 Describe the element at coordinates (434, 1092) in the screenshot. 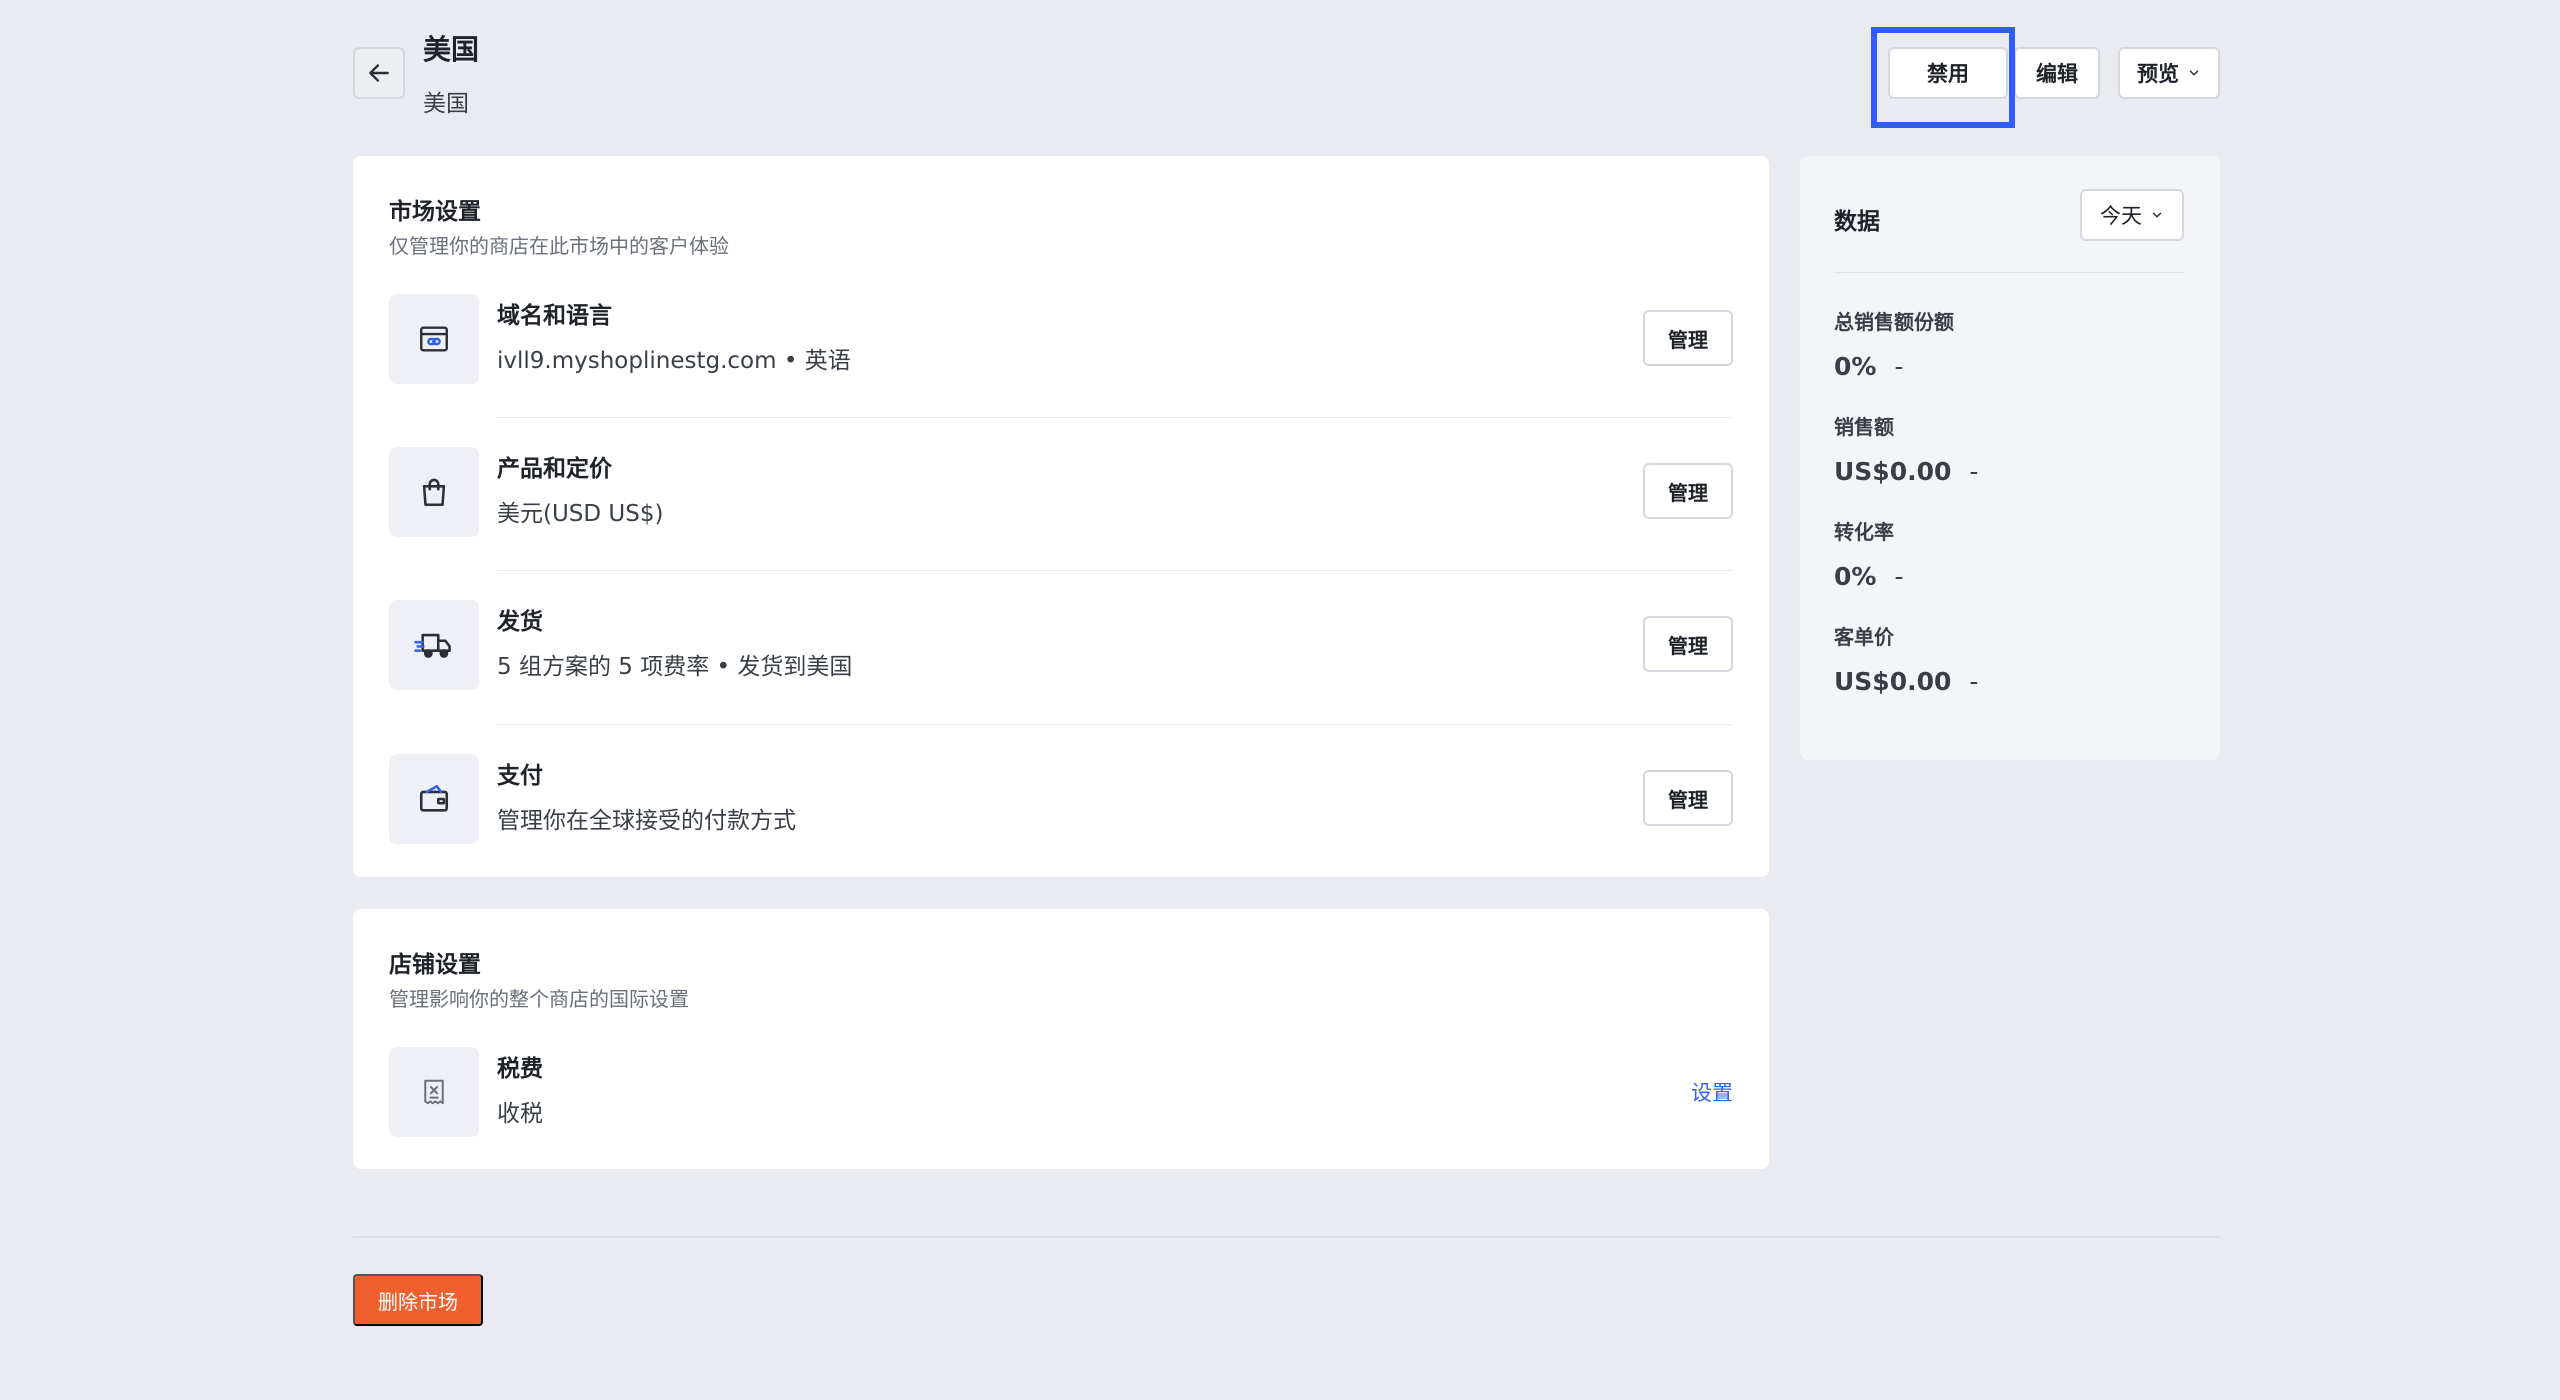

I see `receipt-tax-icon` at that location.